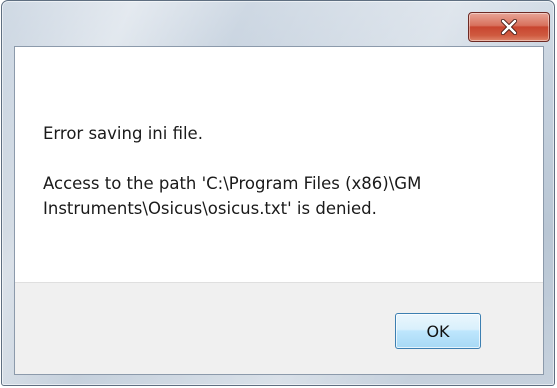  I want to click on close-icon, so click(509, 27).